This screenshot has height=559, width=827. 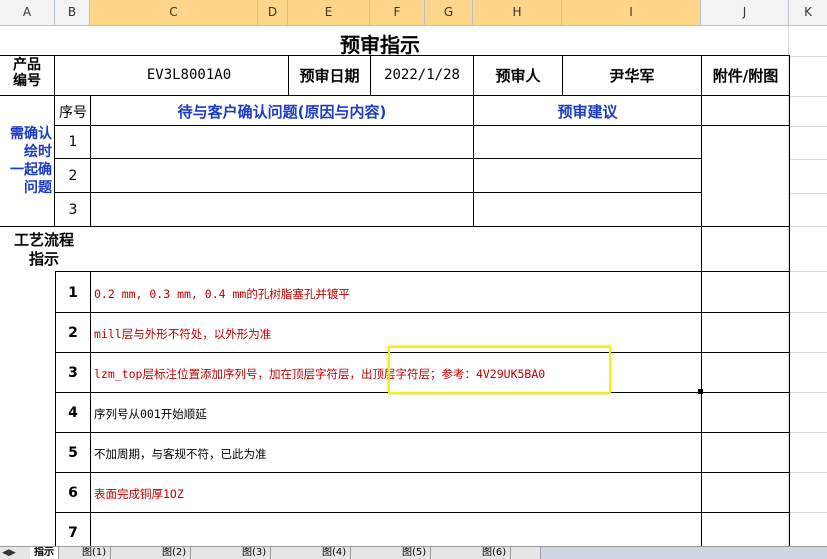 What do you see at coordinates (139, 494) in the screenshot?
I see `process-row-text: 表面完成铜厚1OZ` at bounding box center [139, 494].